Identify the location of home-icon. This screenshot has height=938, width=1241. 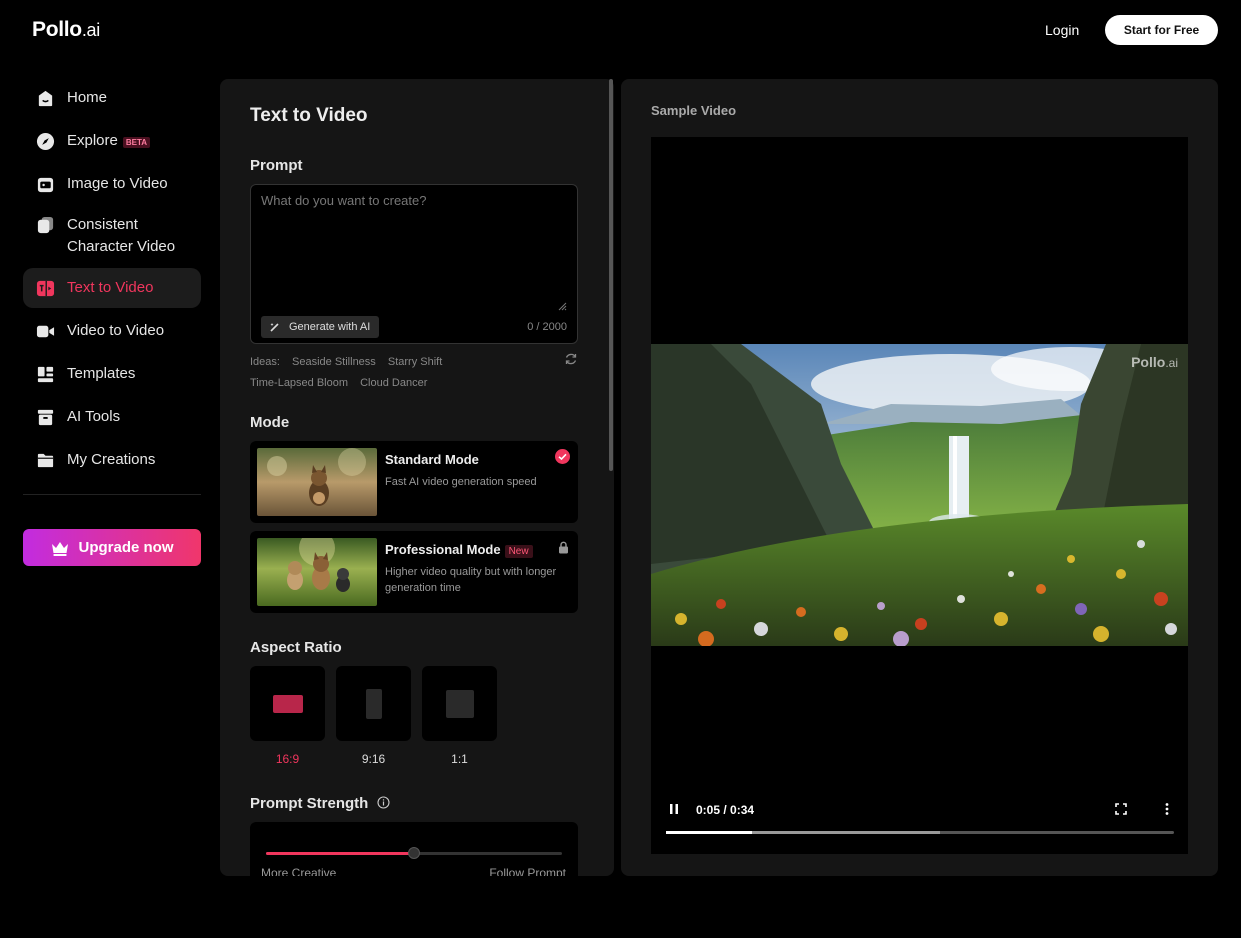
(45, 98).